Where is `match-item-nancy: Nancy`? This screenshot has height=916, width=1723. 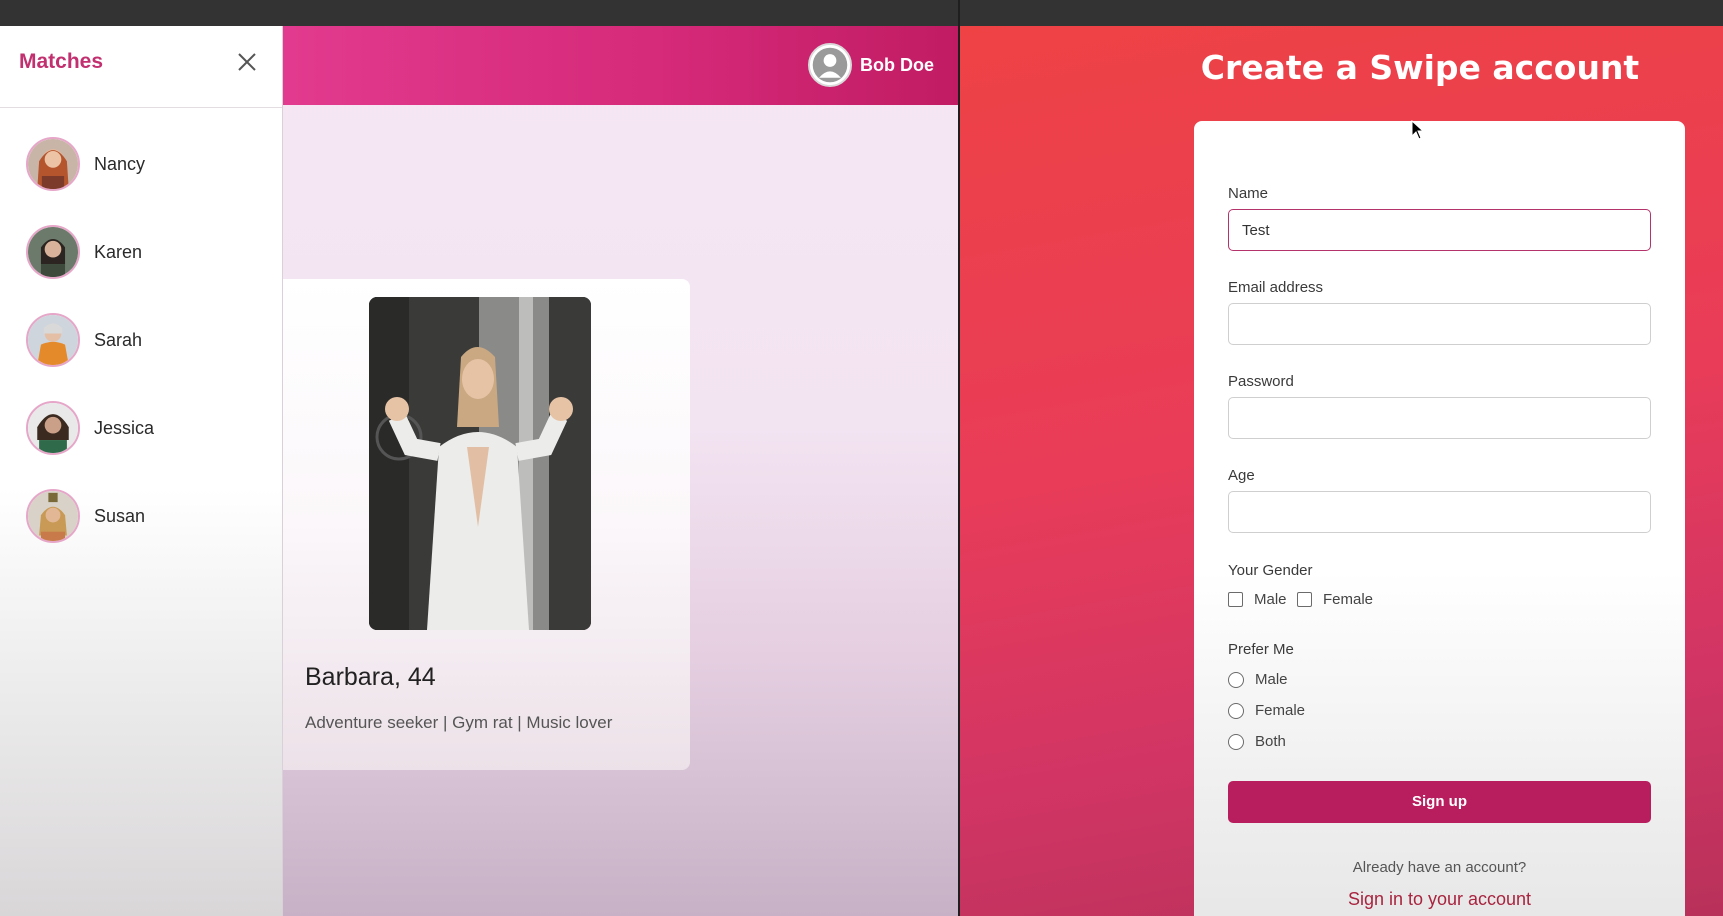
match-item-nancy: Nancy is located at coordinates (146, 164).